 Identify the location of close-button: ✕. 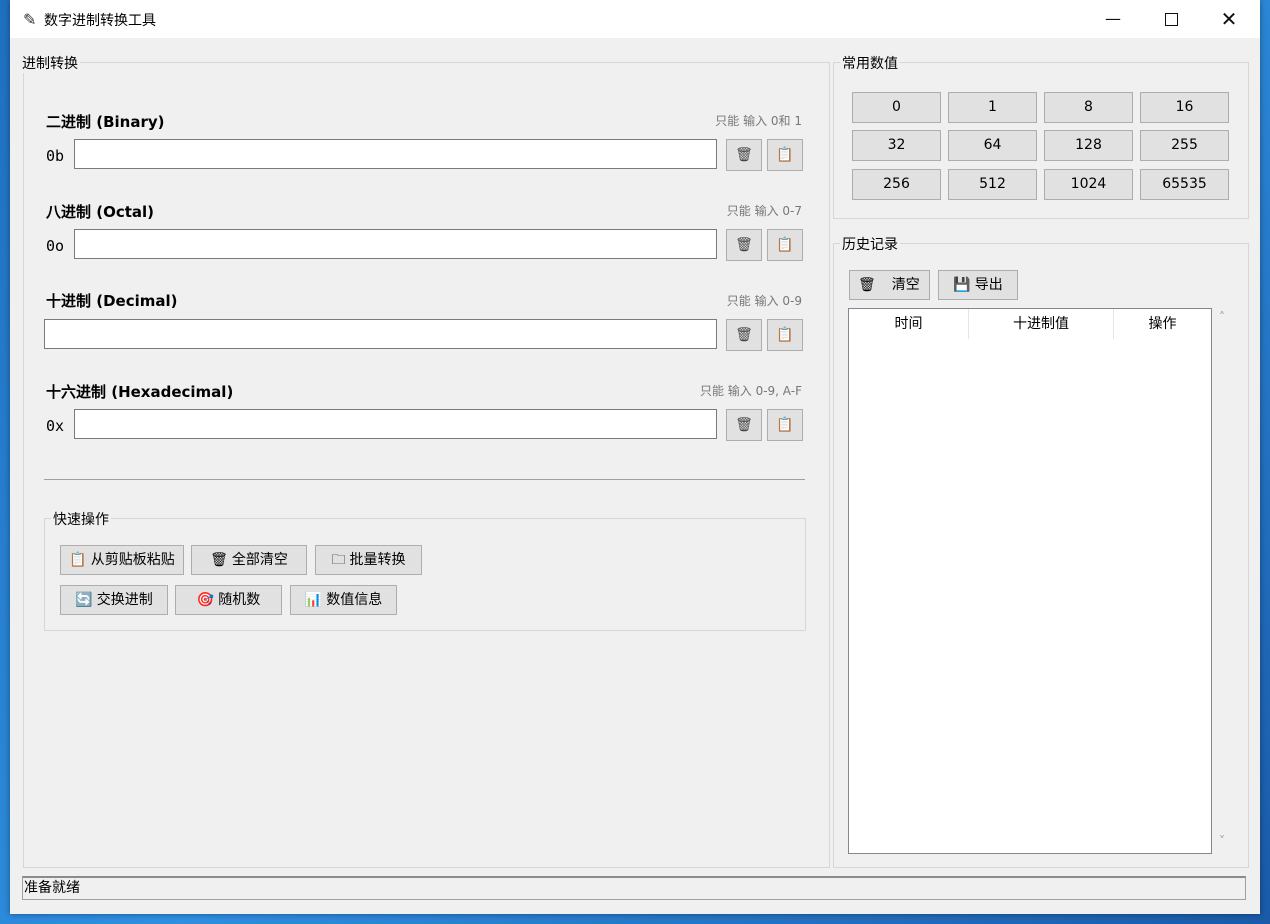
(1229, 19).